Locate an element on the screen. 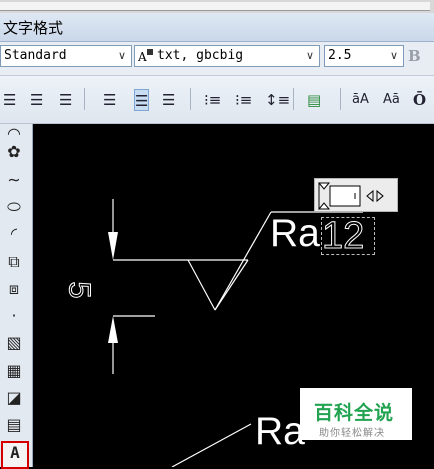 The image size is (434, 469). ellipse-icon: ⬭ is located at coordinates (14, 207).